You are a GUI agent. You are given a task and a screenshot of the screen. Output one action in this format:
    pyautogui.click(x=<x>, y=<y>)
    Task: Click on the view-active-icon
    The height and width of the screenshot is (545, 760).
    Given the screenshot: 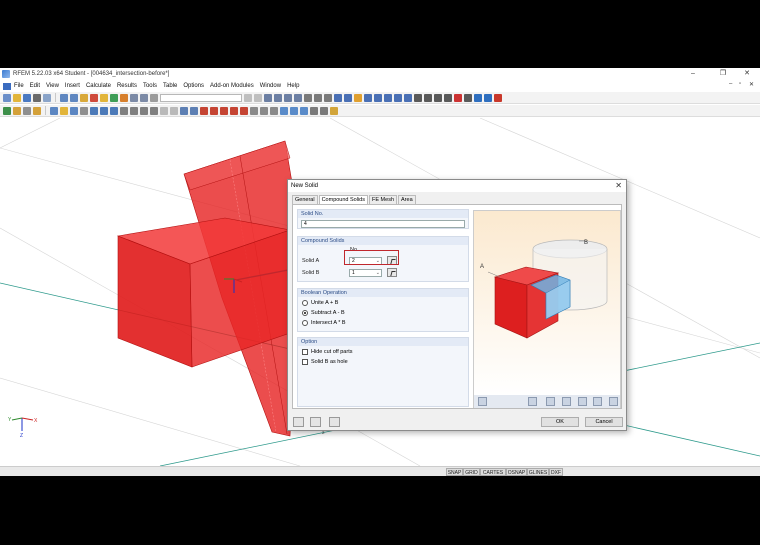 What is the action you would take?
    pyautogui.click(x=358, y=97)
    